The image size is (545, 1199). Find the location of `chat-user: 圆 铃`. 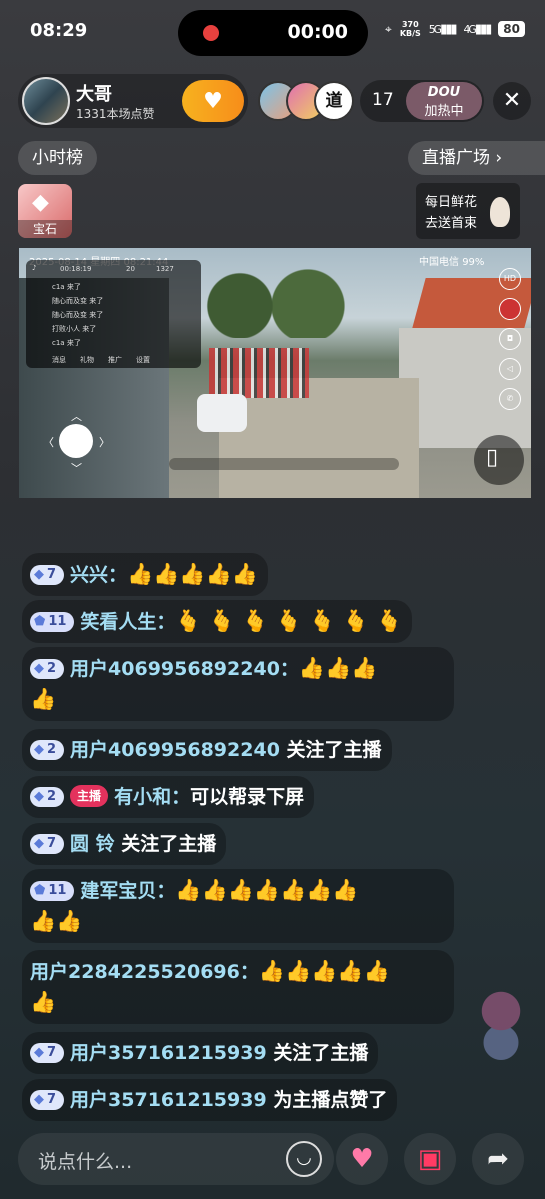

chat-user: 圆 铃 is located at coordinates (92, 844).